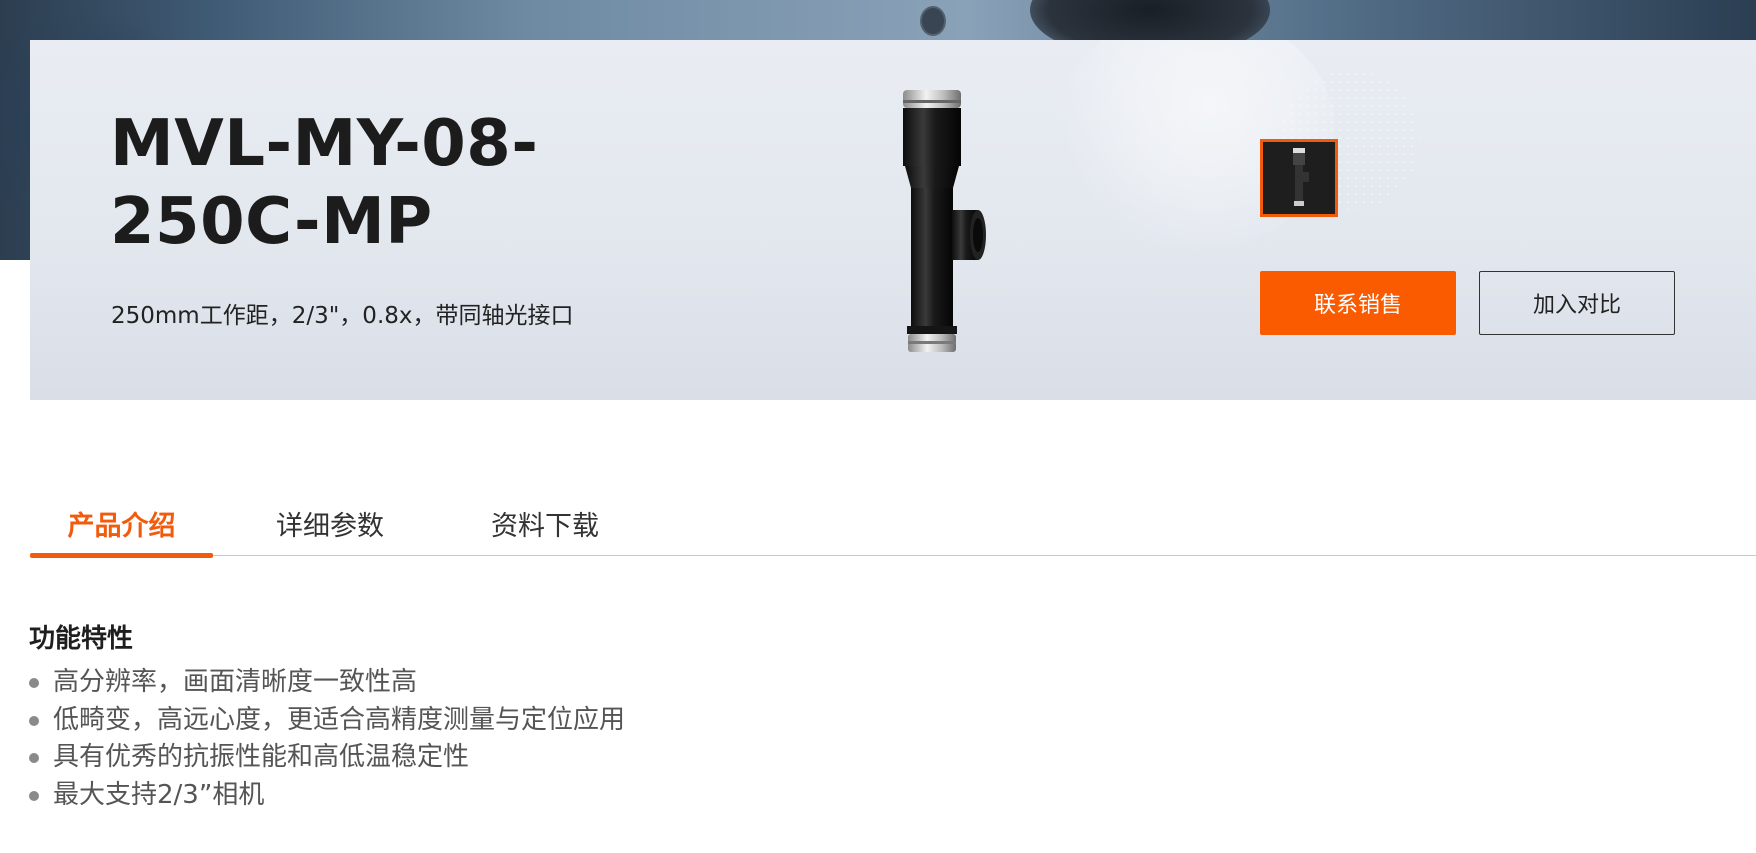  I want to click on tab-product-intro: 产品介绍, so click(121, 523).